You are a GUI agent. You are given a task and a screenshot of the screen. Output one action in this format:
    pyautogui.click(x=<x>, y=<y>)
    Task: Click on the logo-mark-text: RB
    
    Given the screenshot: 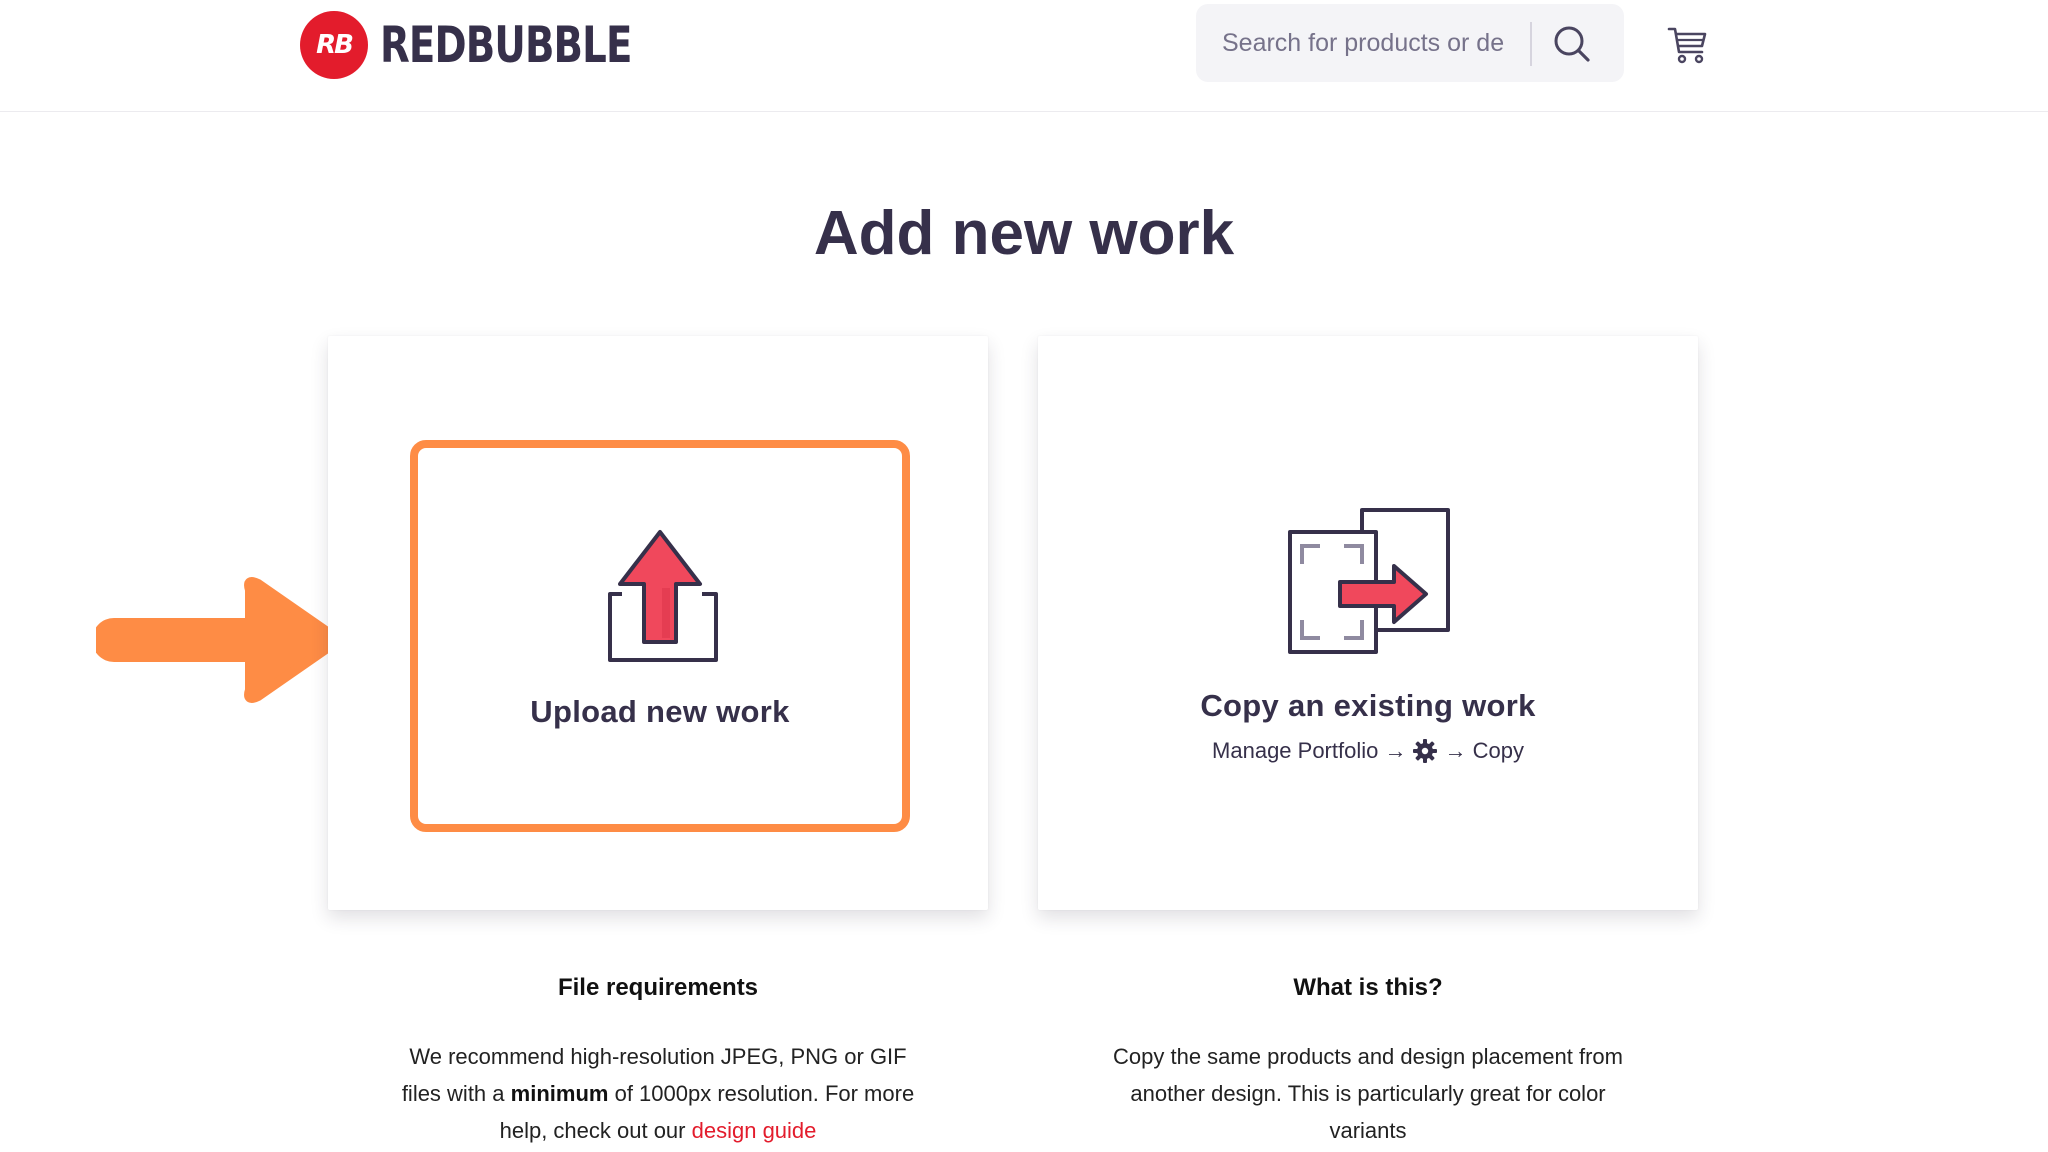 What is the action you would take?
    pyautogui.click(x=335, y=45)
    